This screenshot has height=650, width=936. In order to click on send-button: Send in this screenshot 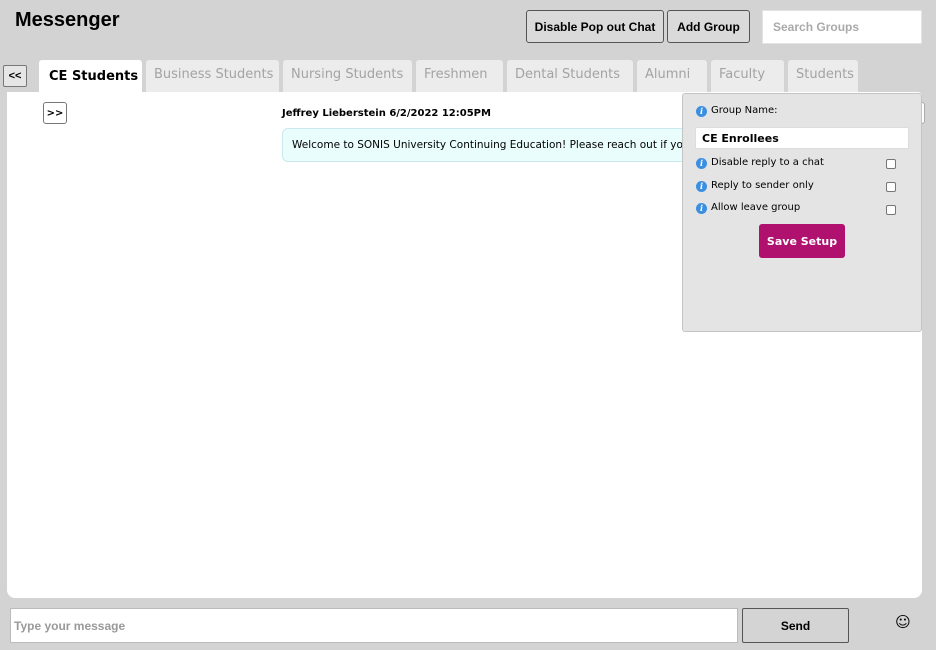, I will do `click(795, 625)`.